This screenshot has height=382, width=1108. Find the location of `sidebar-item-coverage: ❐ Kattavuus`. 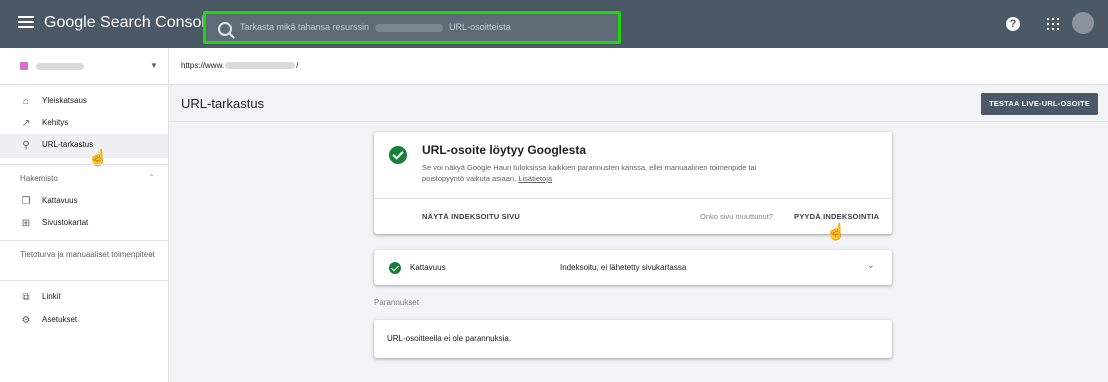

sidebar-item-coverage: ❐ Kattavuus is located at coordinates (84, 202).